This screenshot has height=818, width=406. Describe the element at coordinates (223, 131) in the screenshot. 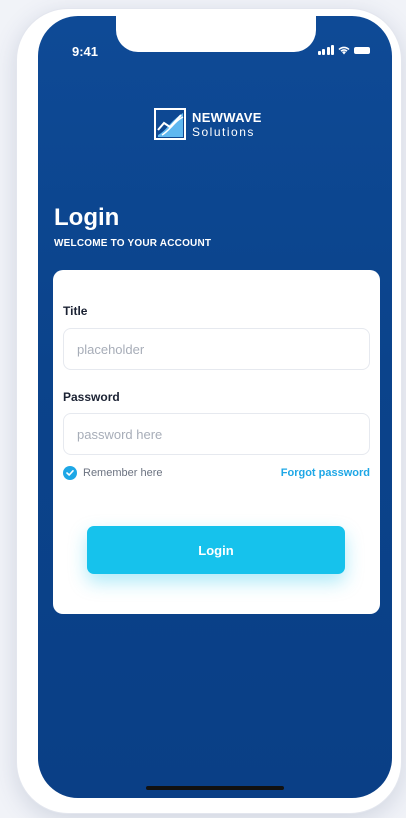

I see `brand-subtitle: Solutions` at that location.